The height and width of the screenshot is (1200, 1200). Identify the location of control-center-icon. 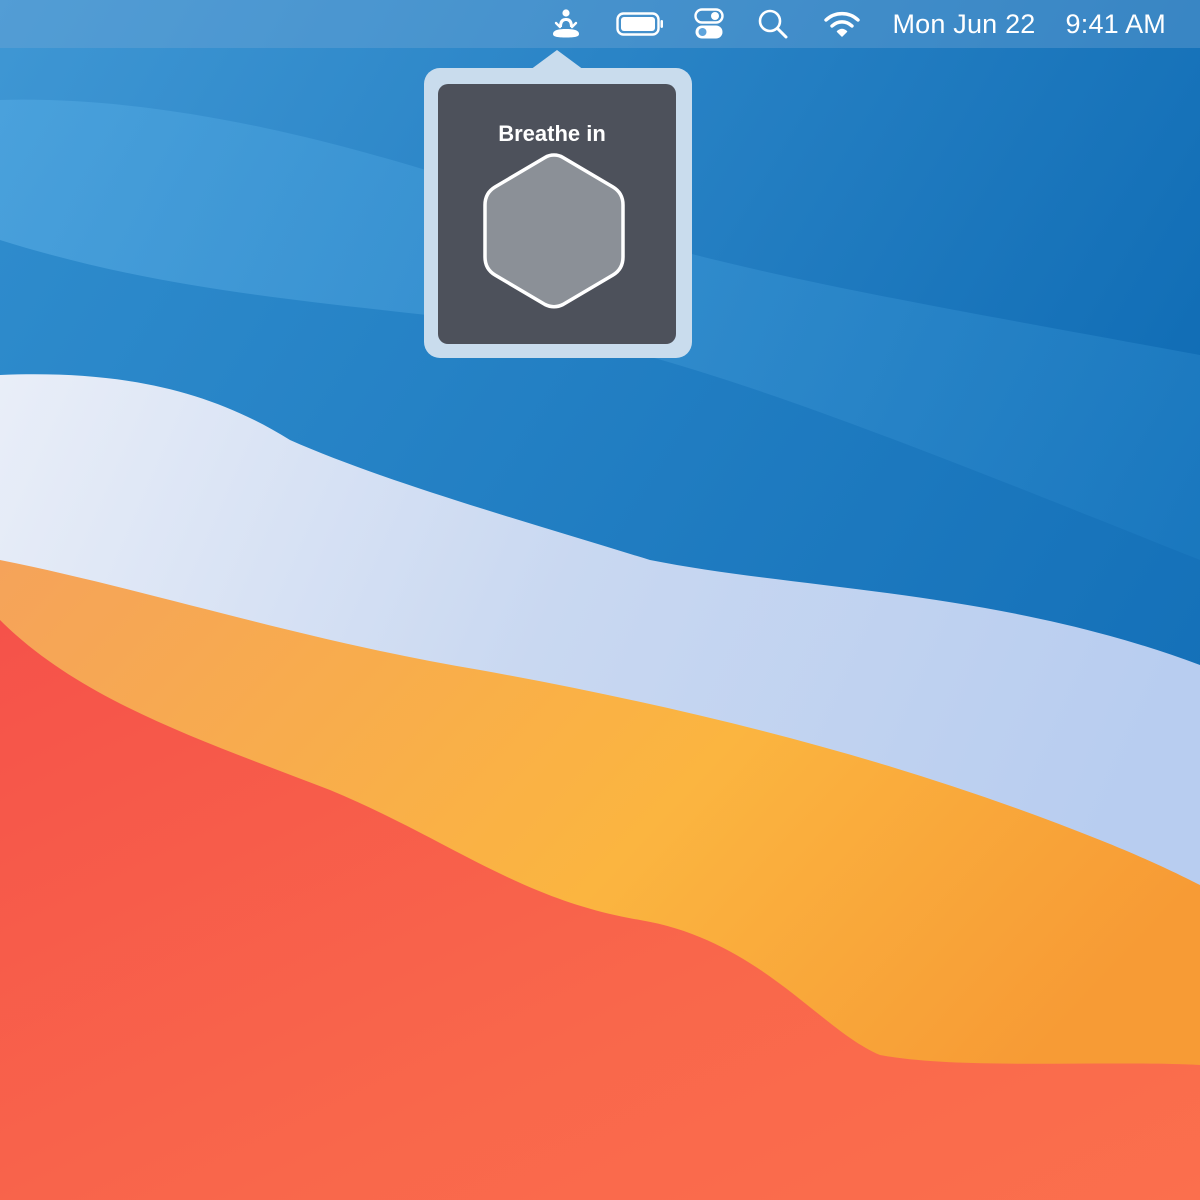
(709, 24).